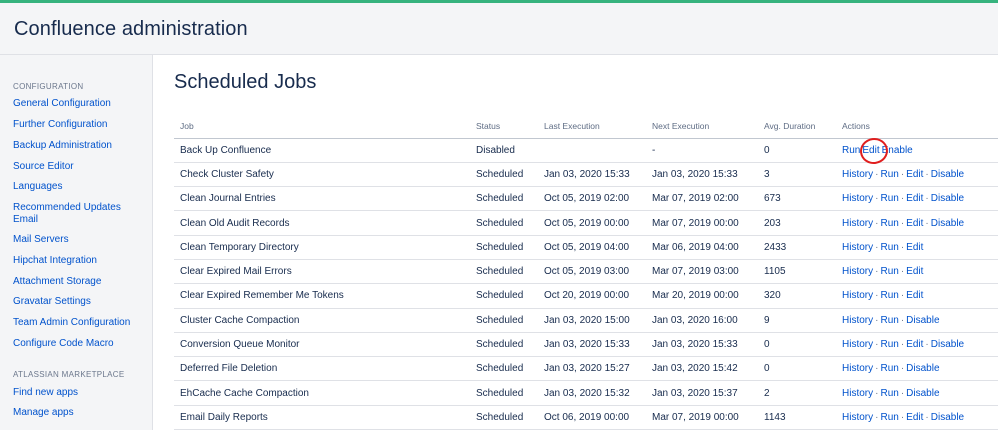 The image size is (998, 430). I want to click on sidebar-item-languages: Languages, so click(78, 187).